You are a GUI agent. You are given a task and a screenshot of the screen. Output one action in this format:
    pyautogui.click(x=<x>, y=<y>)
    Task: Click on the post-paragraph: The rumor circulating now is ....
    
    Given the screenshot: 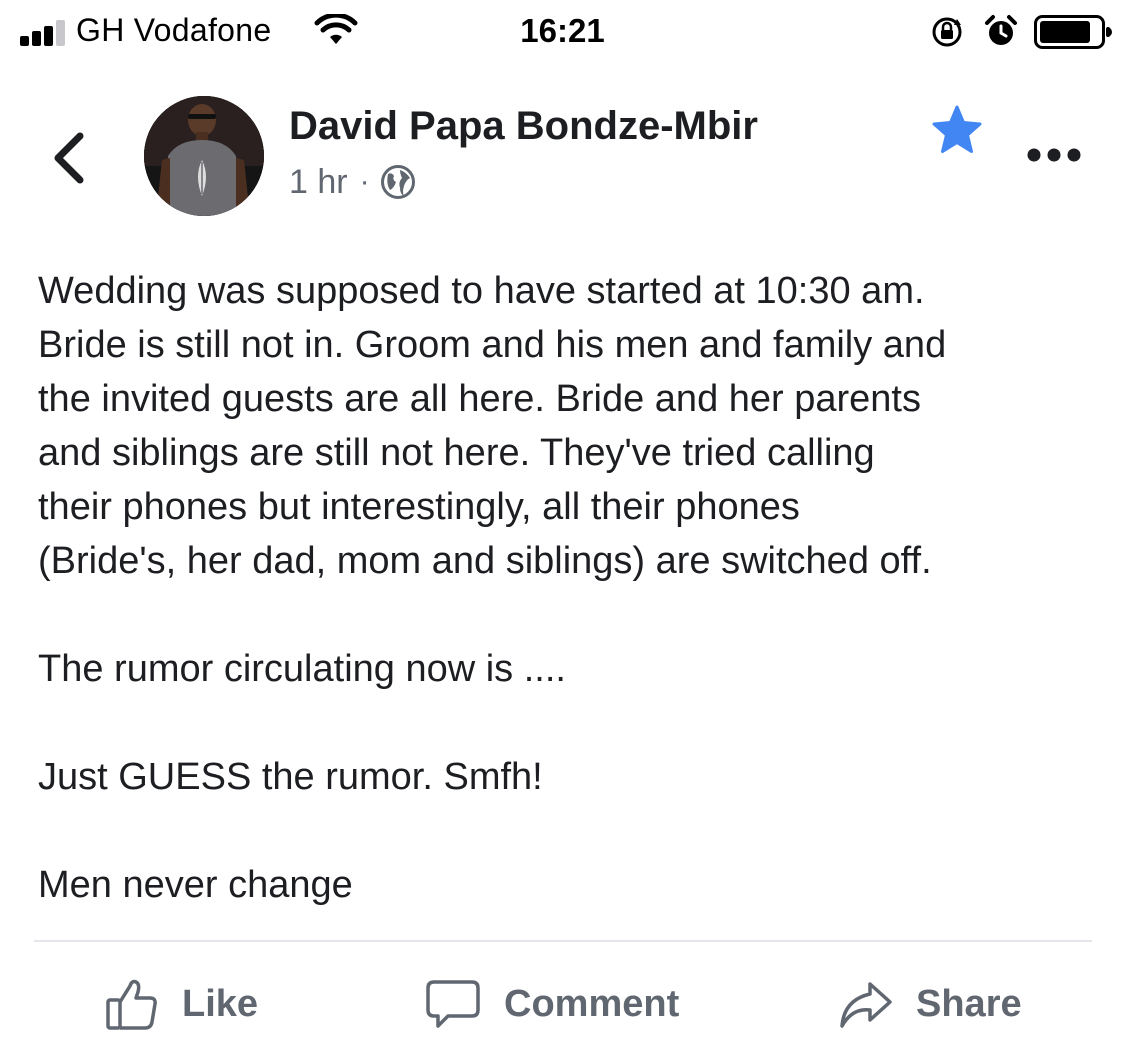 What is the action you would take?
    pyautogui.click(x=302, y=669)
    